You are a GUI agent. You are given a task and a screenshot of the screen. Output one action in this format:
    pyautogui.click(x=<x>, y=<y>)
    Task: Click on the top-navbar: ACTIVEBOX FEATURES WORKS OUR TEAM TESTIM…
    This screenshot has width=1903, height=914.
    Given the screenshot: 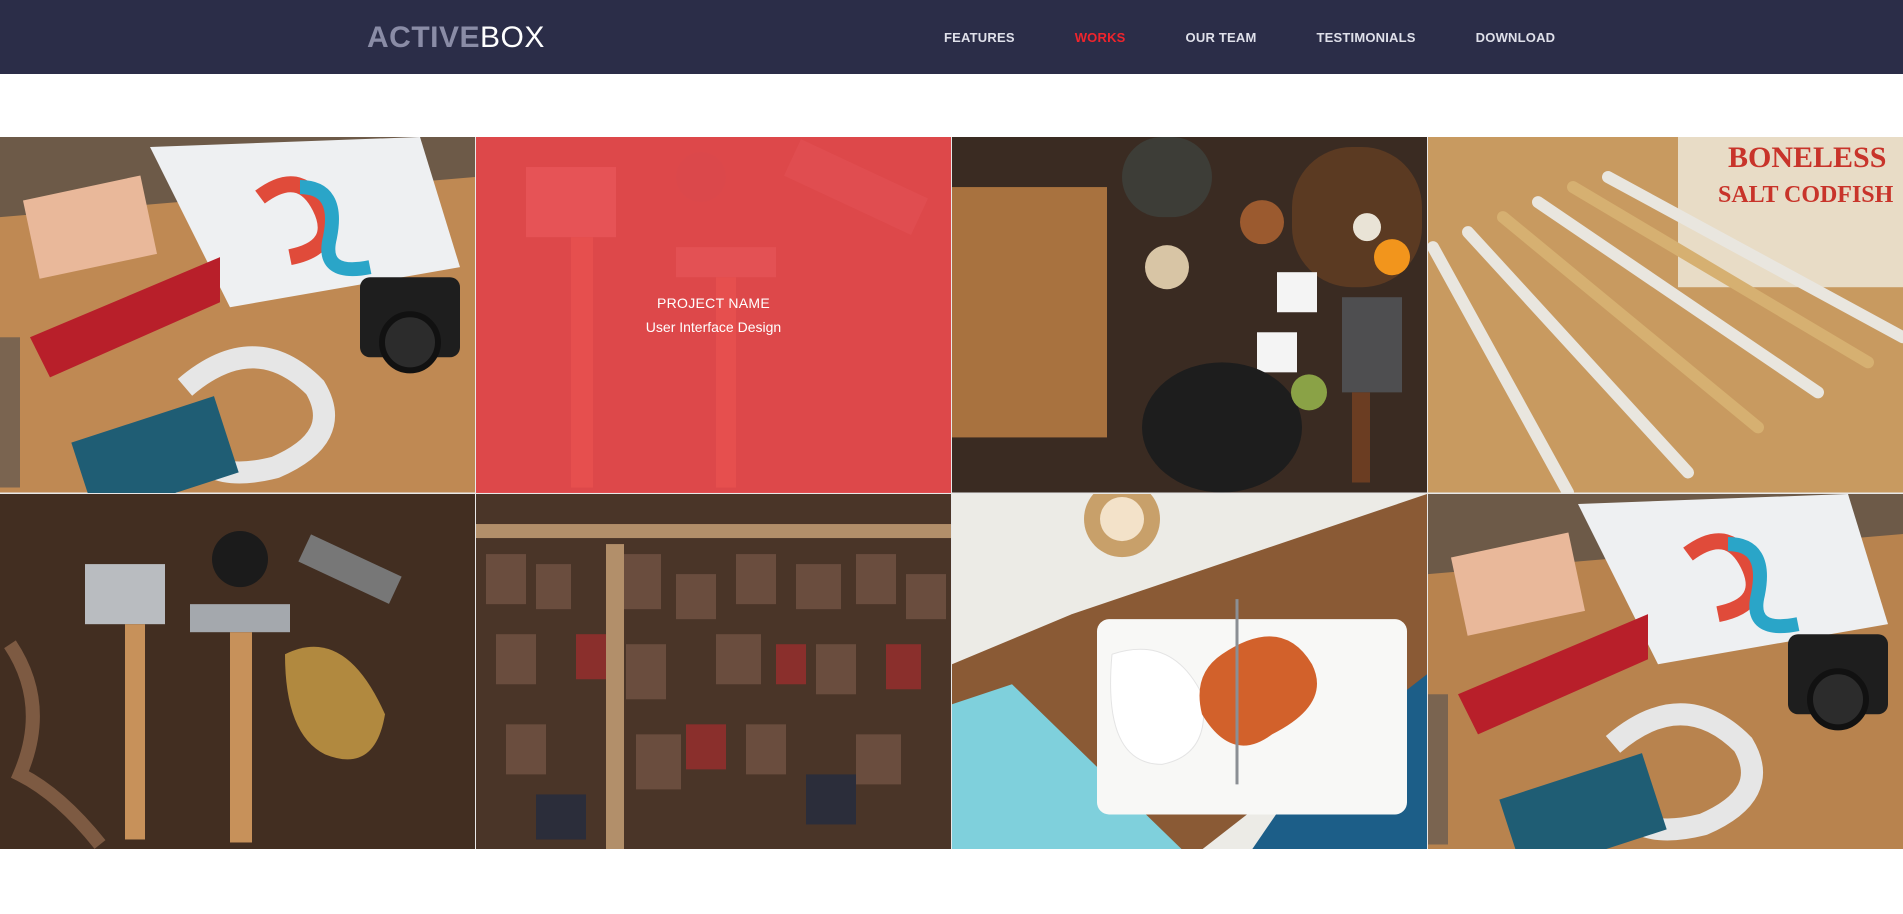 What is the action you would take?
    pyautogui.click(x=951, y=37)
    